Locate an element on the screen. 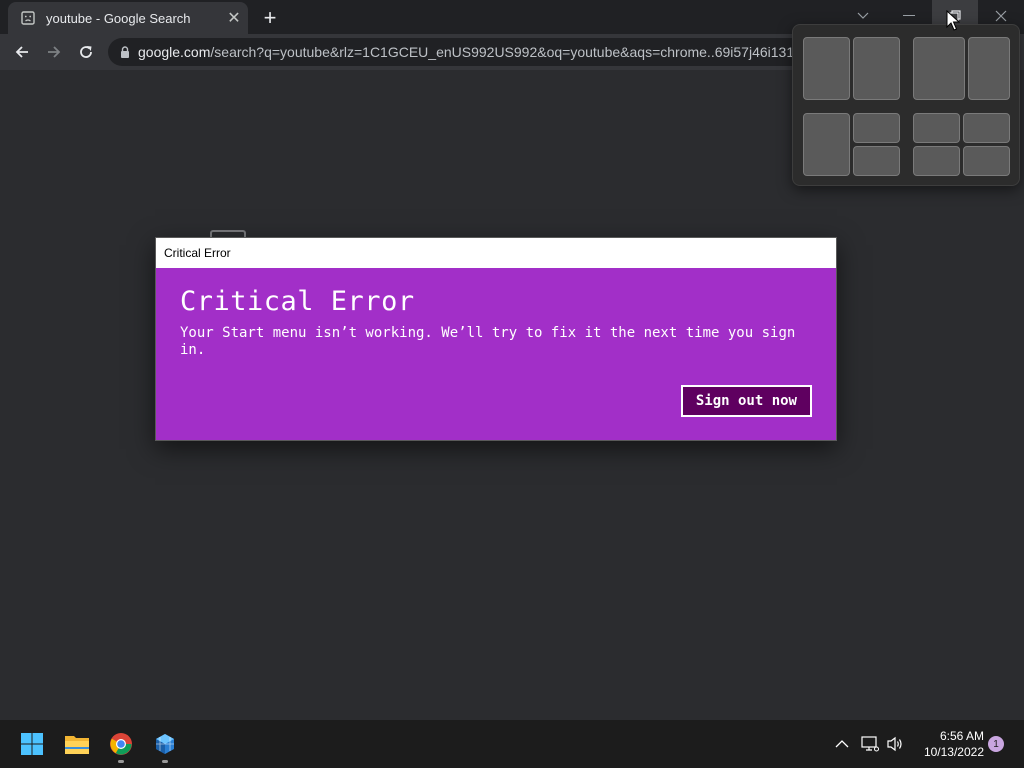 This screenshot has width=1024, height=768. clock: 6:56 AM 10/13/2022 is located at coordinates (948, 744).